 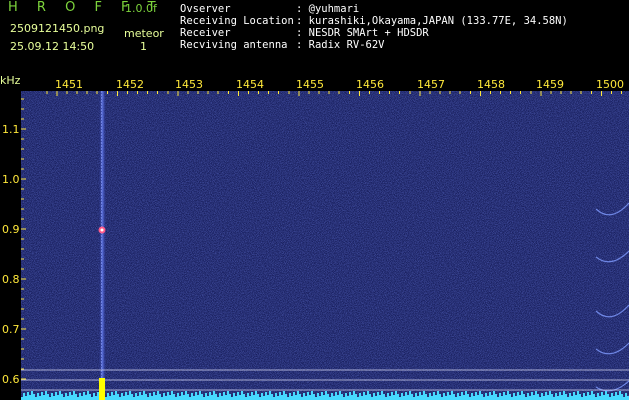 I want to click on y-tick-label: 0.8, so click(x=11, y=279).